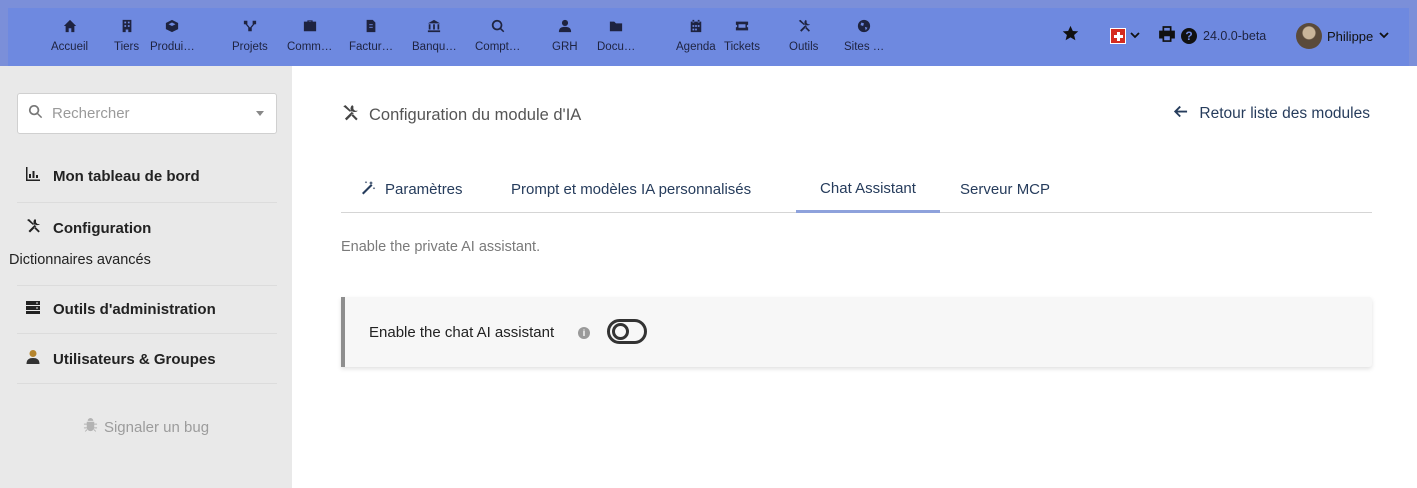  I want to click on user-name: Philippe, so click(1350, 36).